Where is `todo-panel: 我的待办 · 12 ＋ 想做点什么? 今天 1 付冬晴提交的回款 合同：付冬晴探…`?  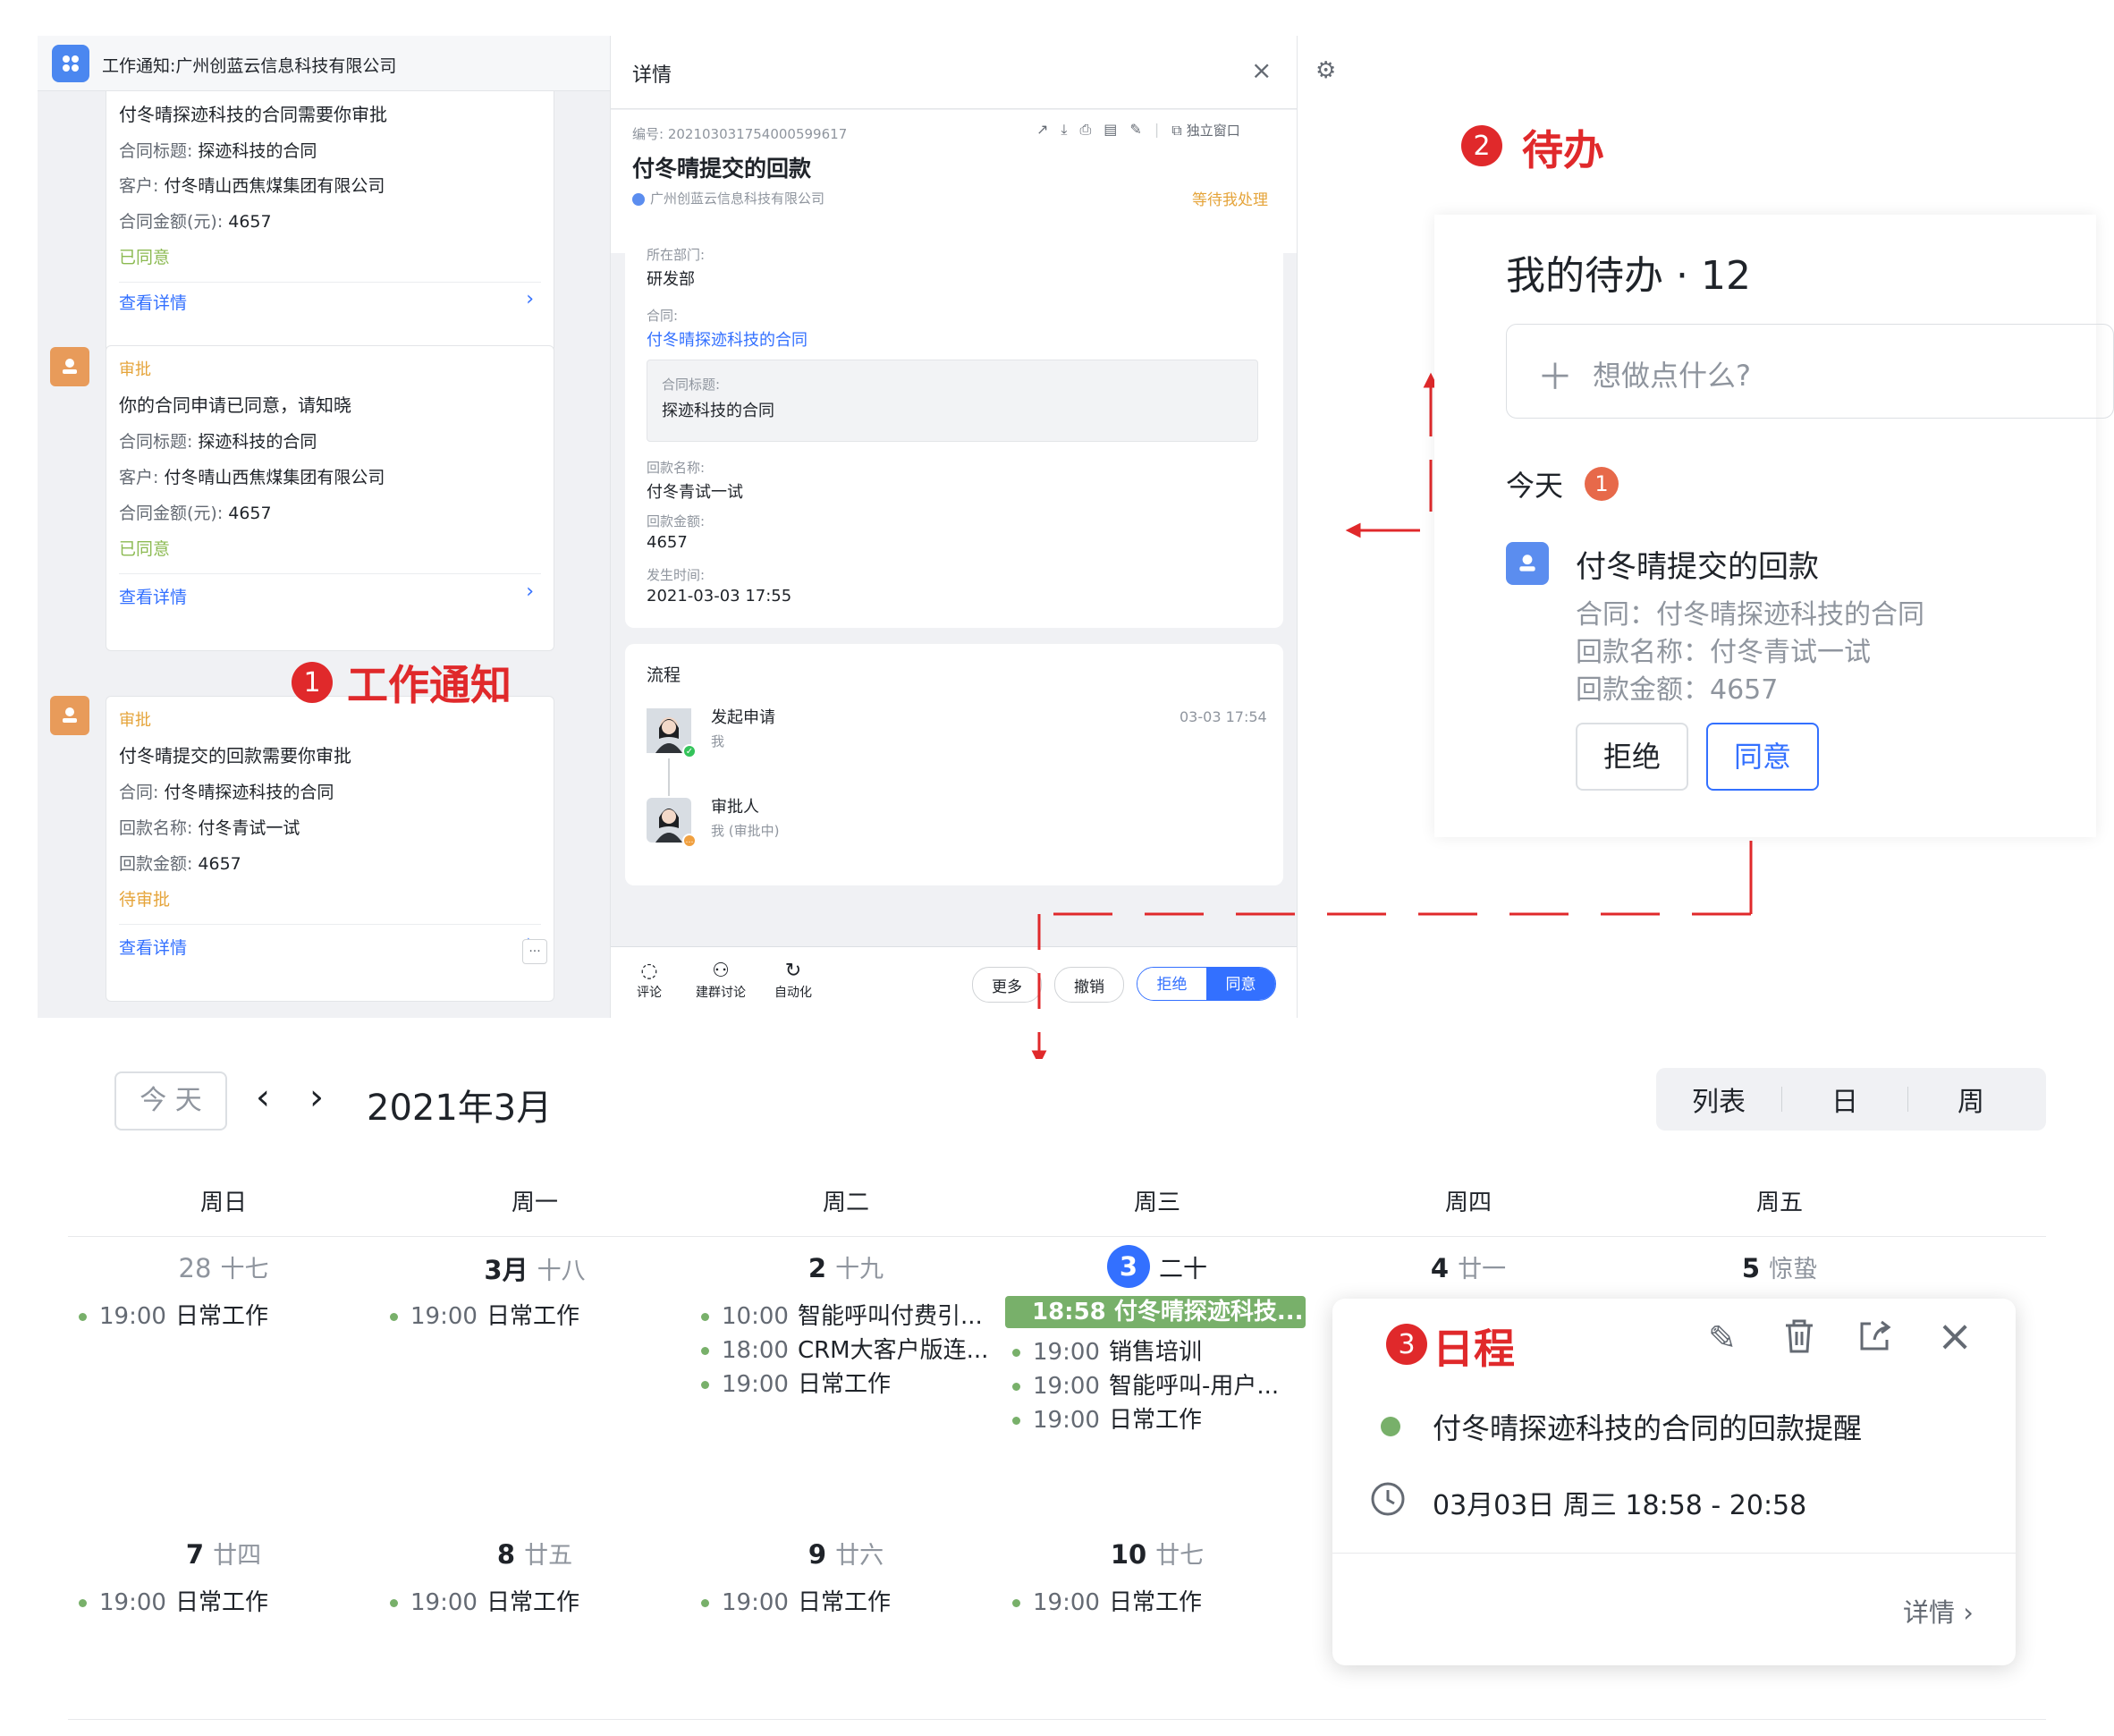
todo-panel: 我的待办 · 12 ＋ 想做点什么? 今天 1 付冬晴提交的回款 合同：付冬晴探… is located at coordinates (1774, 526).